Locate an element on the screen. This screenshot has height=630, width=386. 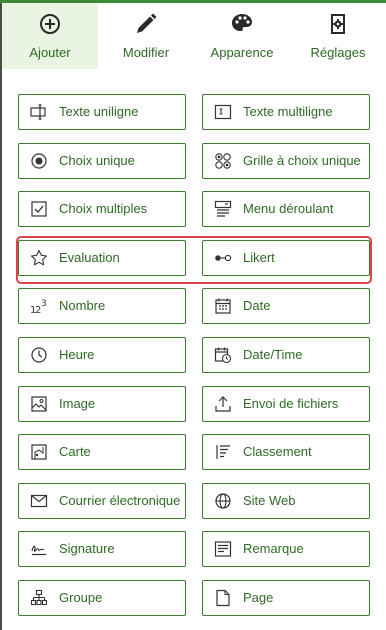
multiple-choice-button: Choix multiples is located at coordinates (102, 209).